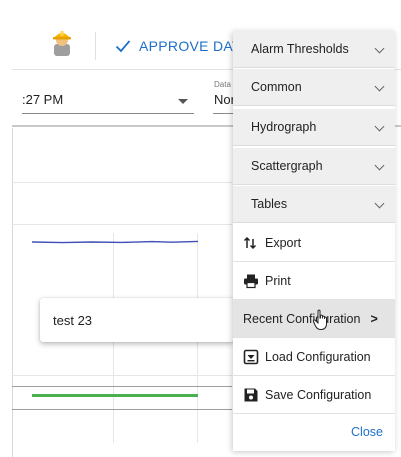 This screenshot has width=401, height=457. What do you see at coordinates (115, 242) in the screenshot?
I see `hydrograph-series-line` at bounding box center [115, 242].